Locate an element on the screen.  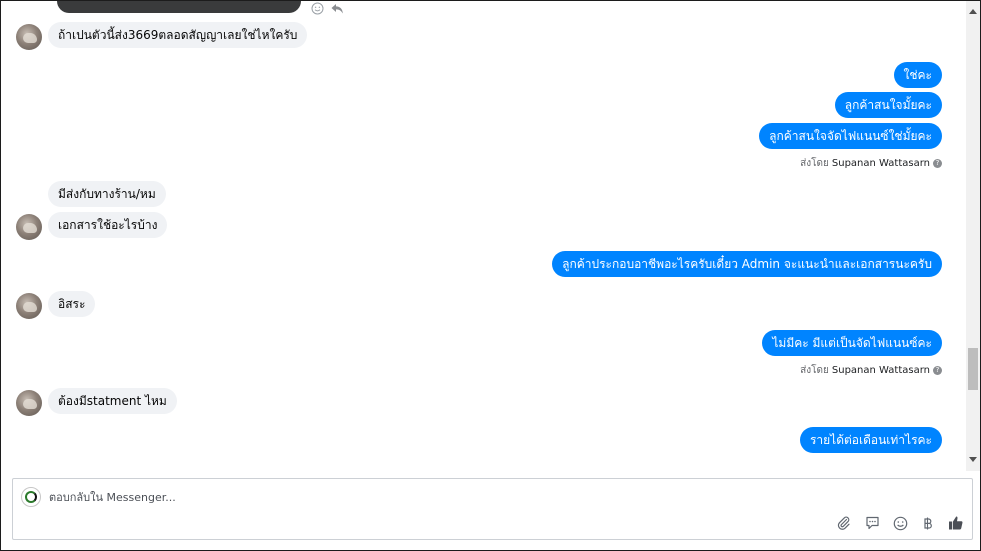
scroll-thumb is located at coordinates (973, 369).